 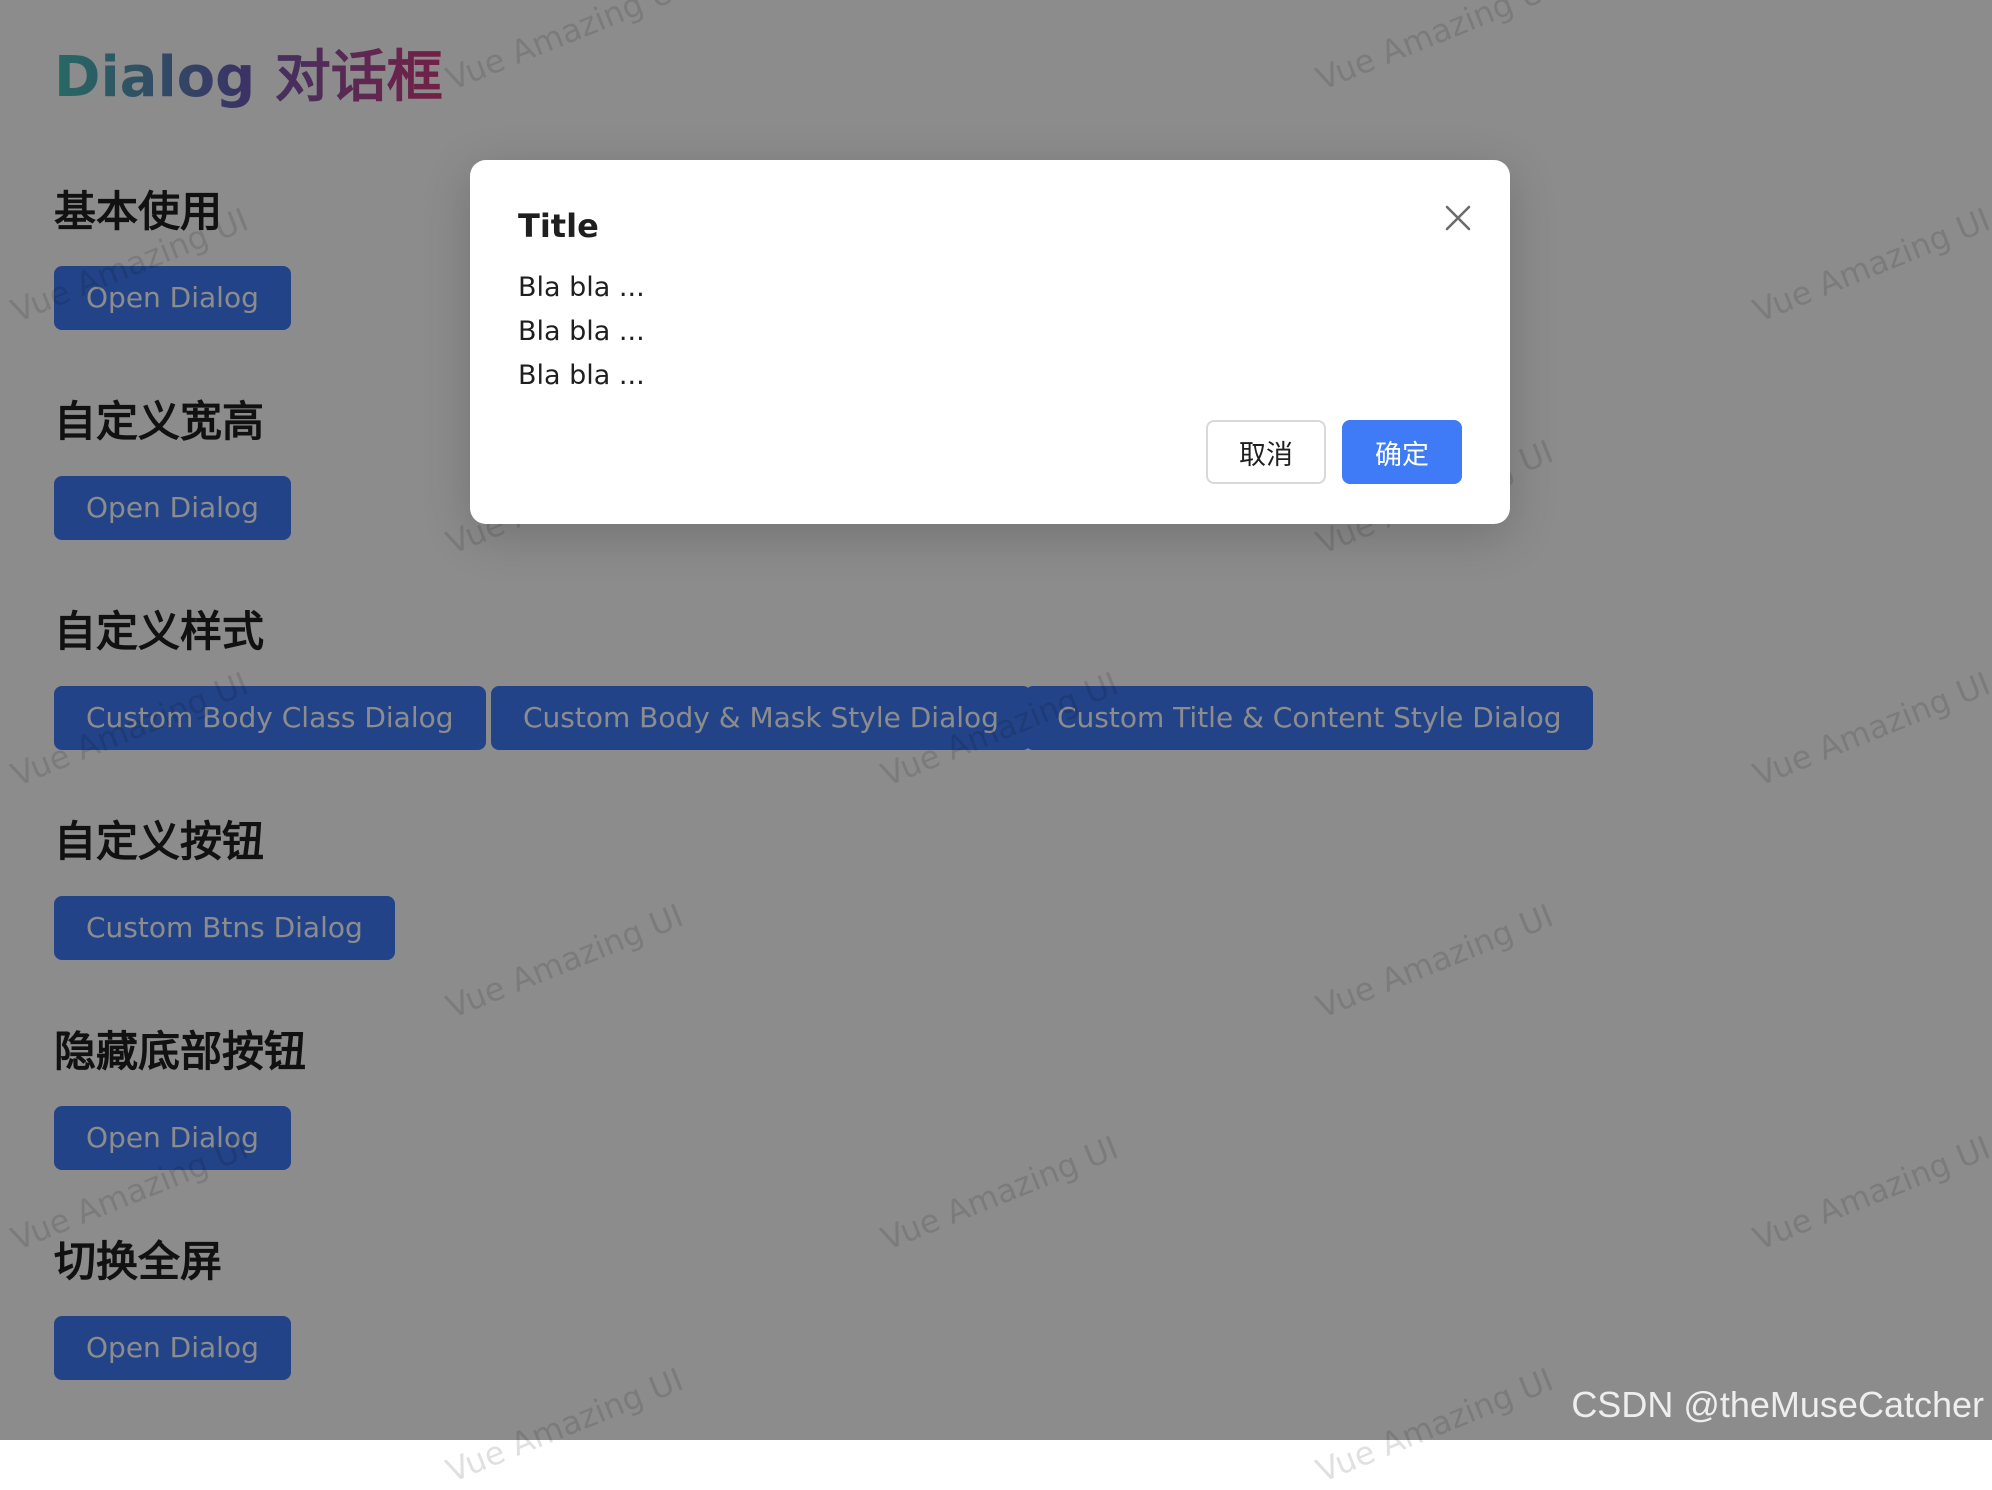 I want to click on dialog-footer: 取消 确定, so click(x=1334, y=452).